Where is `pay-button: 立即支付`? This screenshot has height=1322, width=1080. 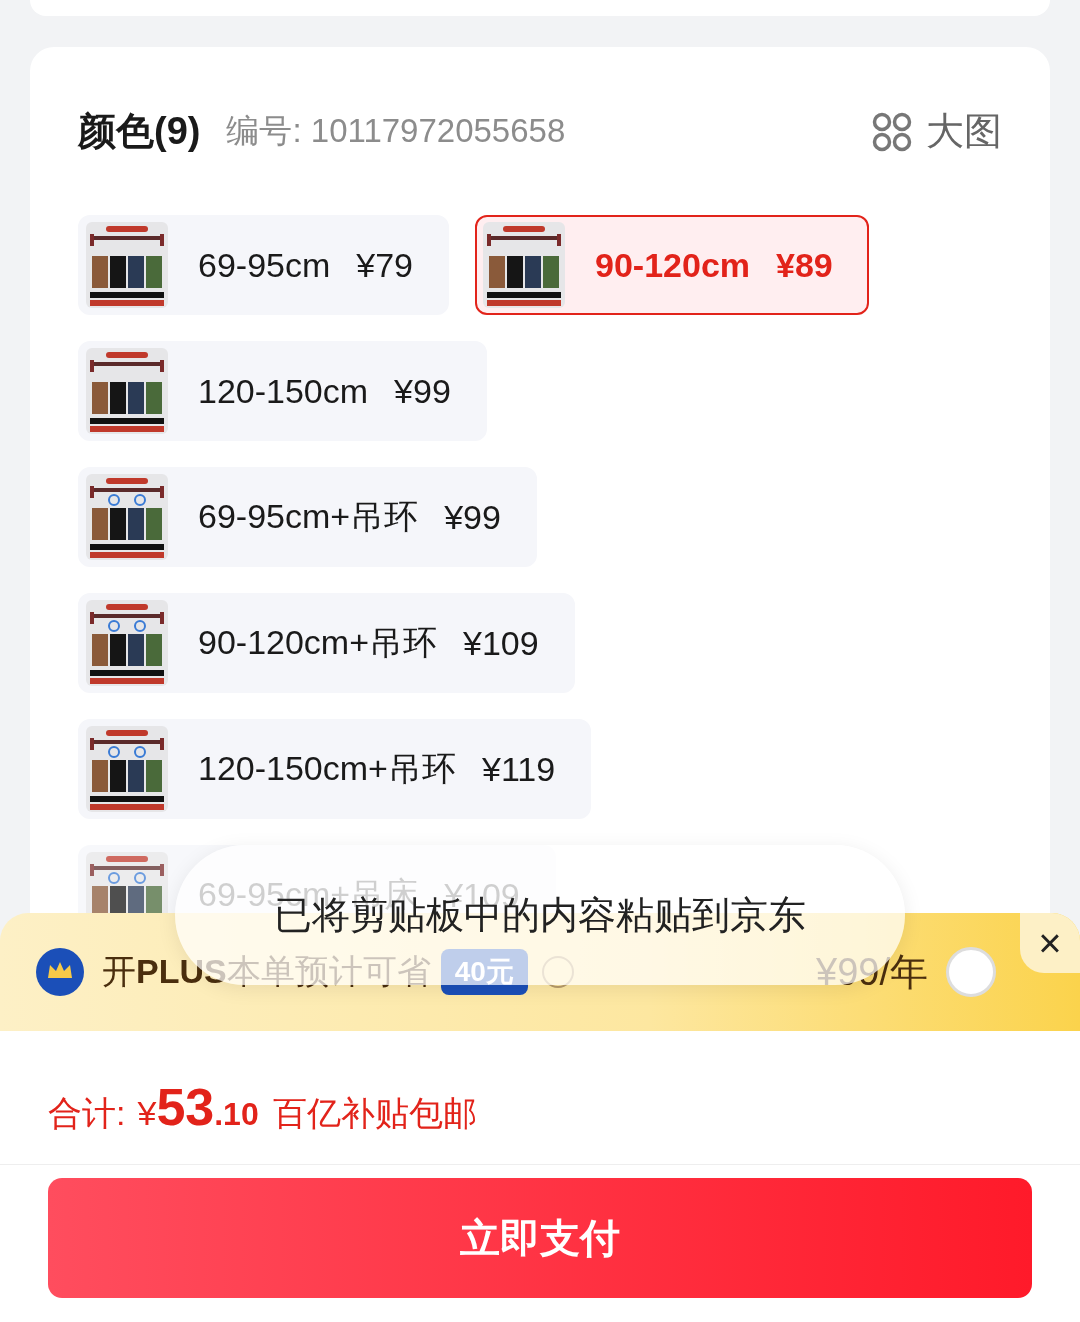 pay-button: 立即支付 is located at coordinates (540, 1238).